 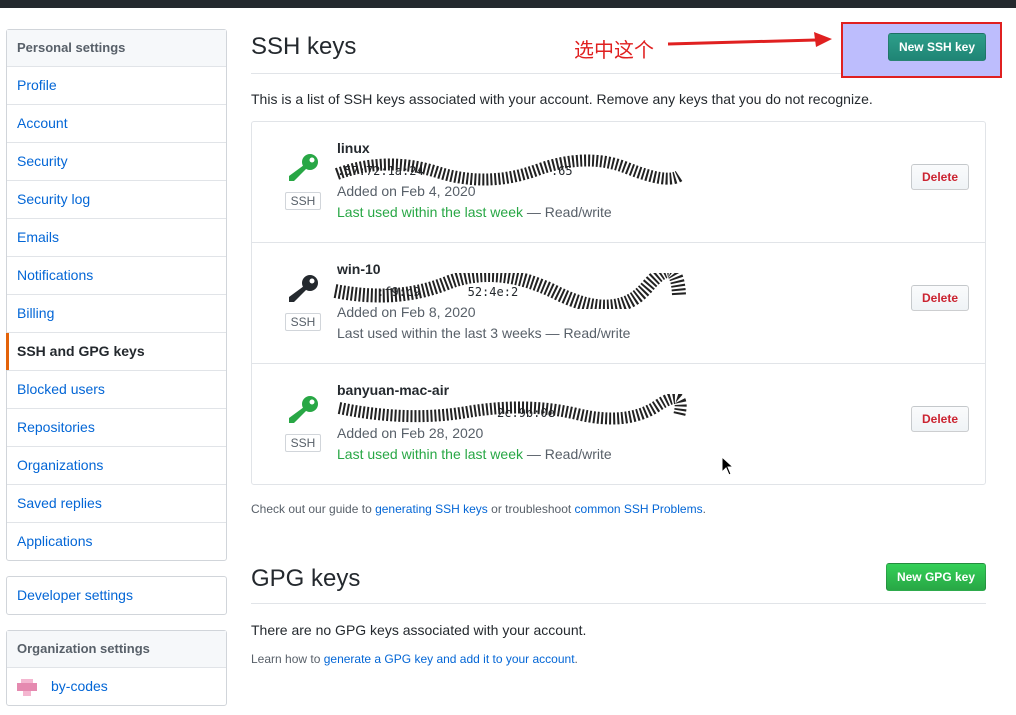 I want to click on sidebar-item-emails: Emails, so click(x=116, y=238).